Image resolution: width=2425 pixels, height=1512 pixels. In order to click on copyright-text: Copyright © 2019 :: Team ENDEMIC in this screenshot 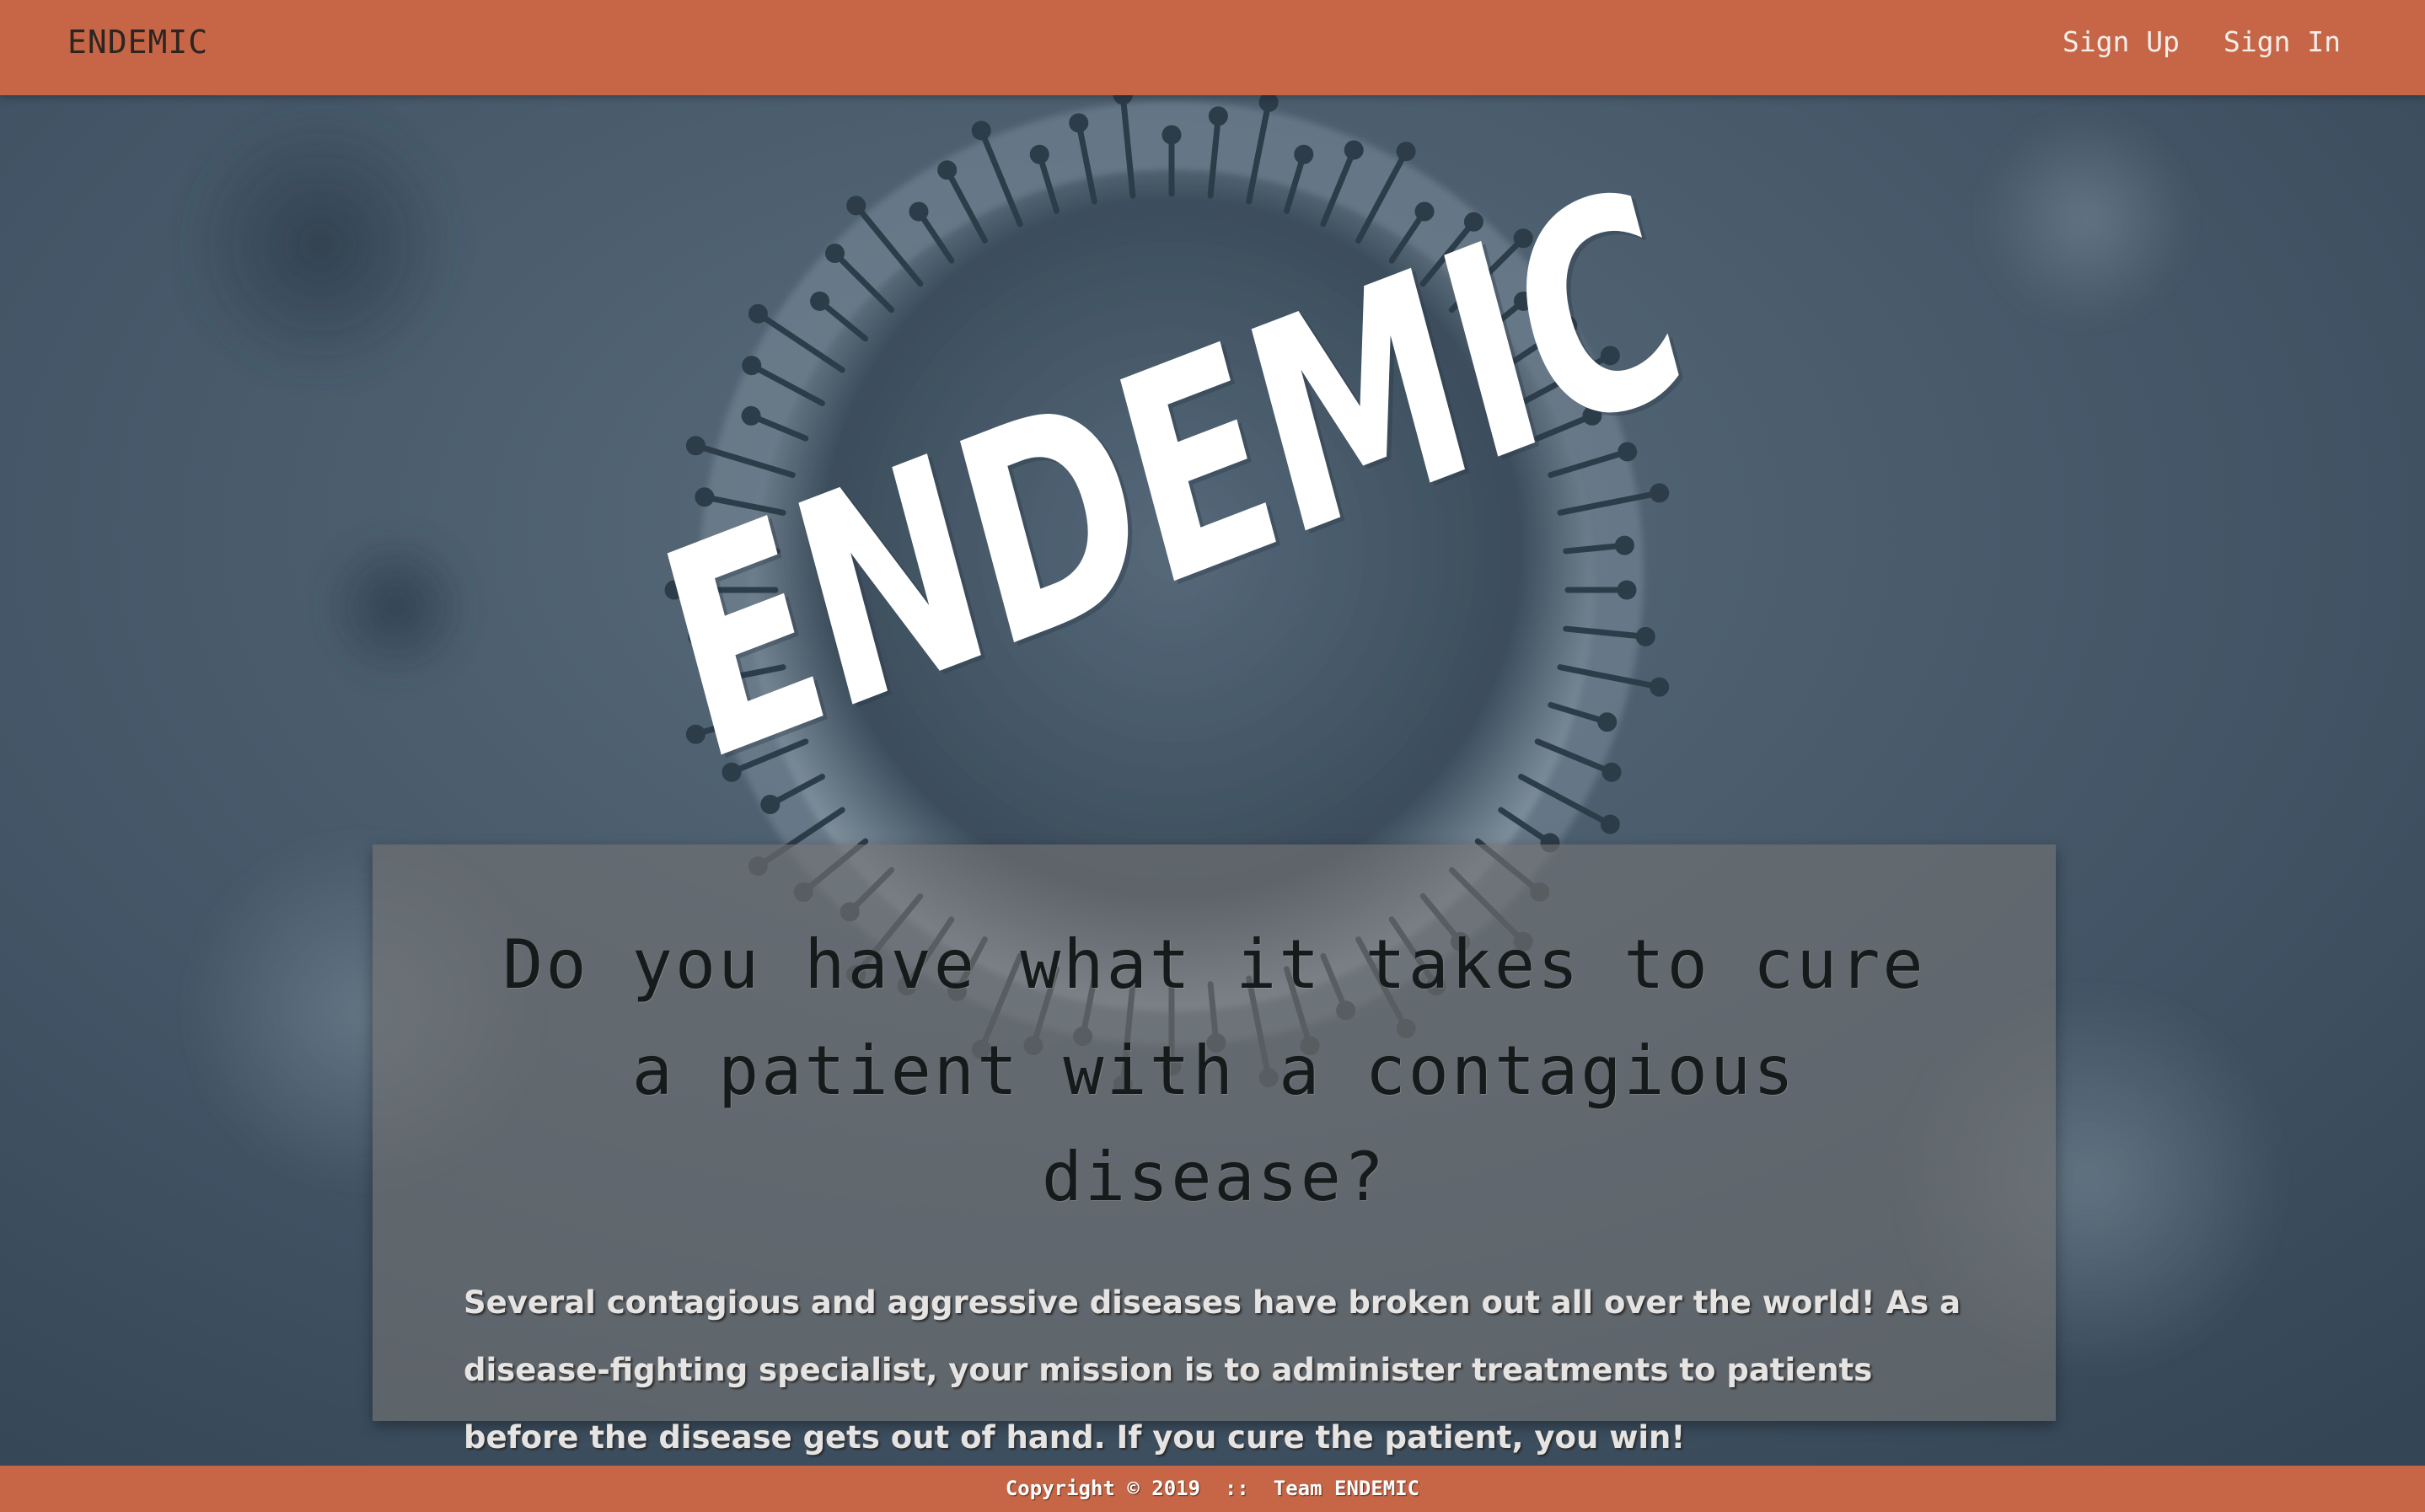, I will do `click(1212, 1488)`.